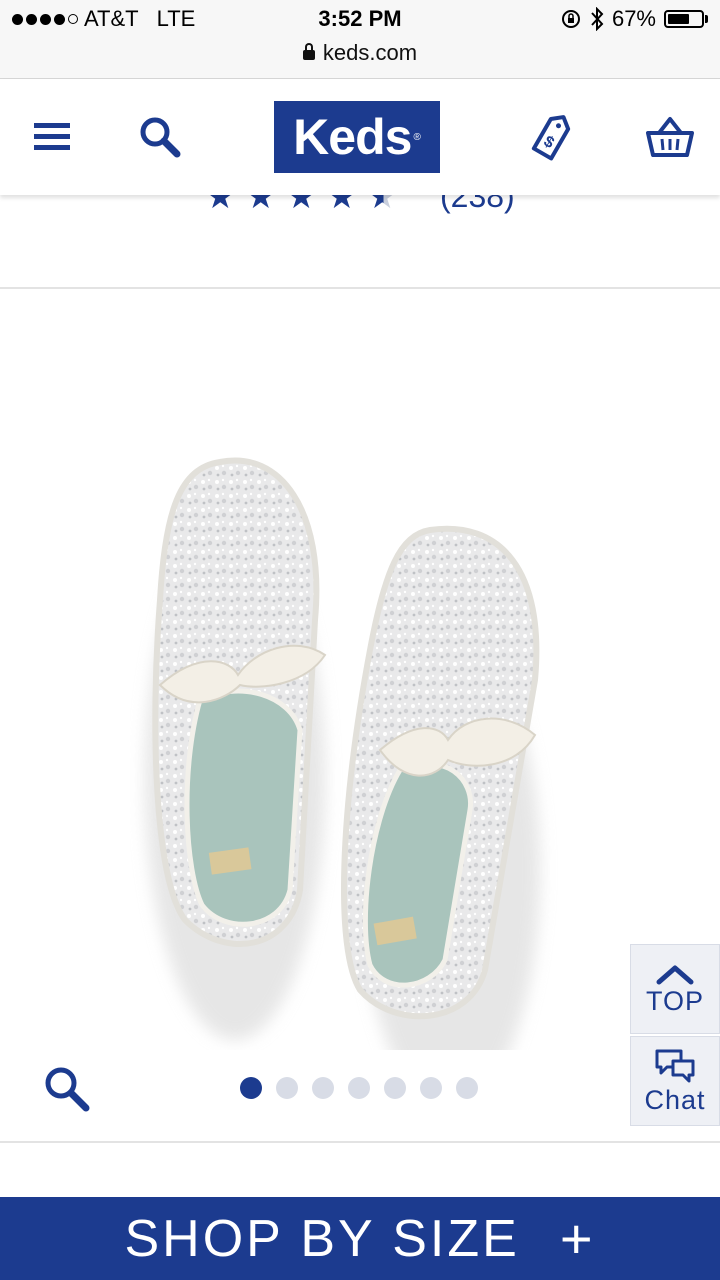 Image resolution: width=720 pixels, height=1280 pixels. Describe the element at coordinates (675, 974) in the screenshot. I see `chevron-up-icon` at that location.